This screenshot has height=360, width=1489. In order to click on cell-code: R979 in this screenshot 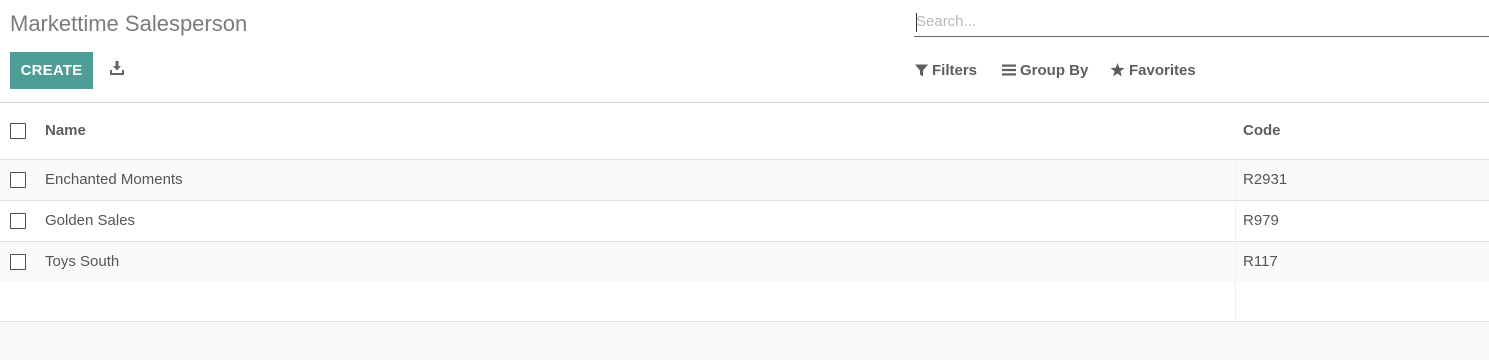, I will do `click(1261, 220)`.